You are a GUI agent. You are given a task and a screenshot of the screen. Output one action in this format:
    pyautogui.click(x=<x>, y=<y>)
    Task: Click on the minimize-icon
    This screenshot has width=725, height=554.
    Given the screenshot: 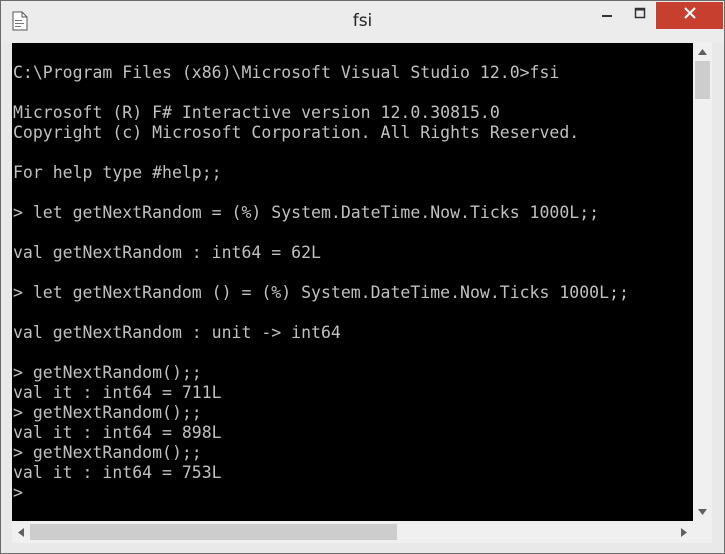 What is the action you would take?
    pyautogui.click(x=607, y=15)
    